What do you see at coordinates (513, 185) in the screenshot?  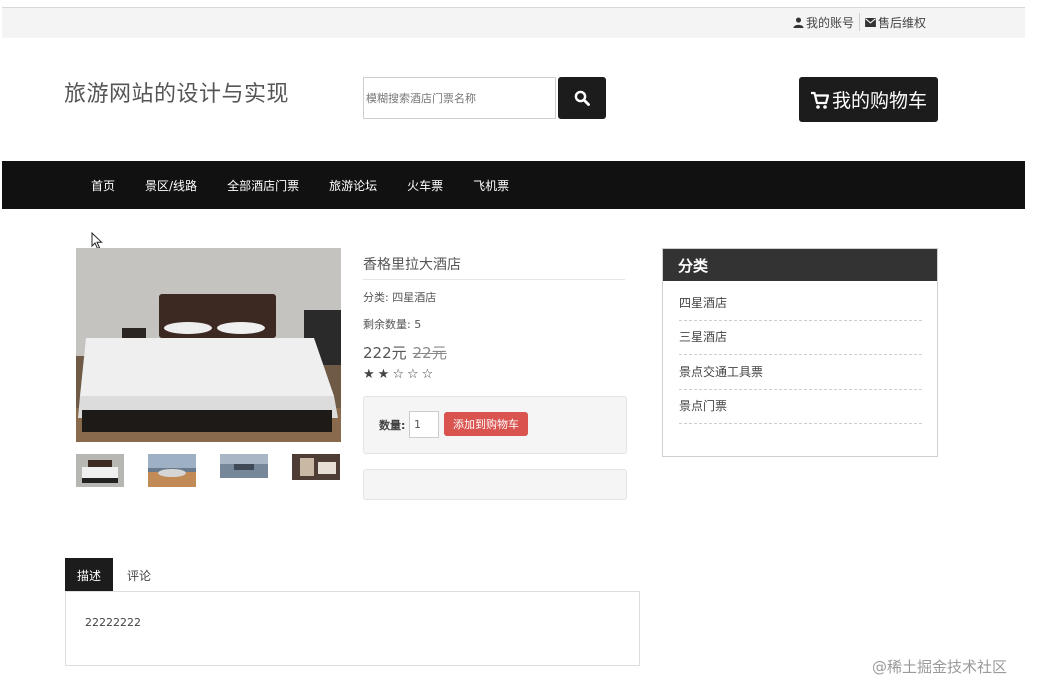 I see `main-nav: 首页 景区/线路 全部酒店门票 旅游论坛 火车票 飞机票` at bounding box center [513, 185].